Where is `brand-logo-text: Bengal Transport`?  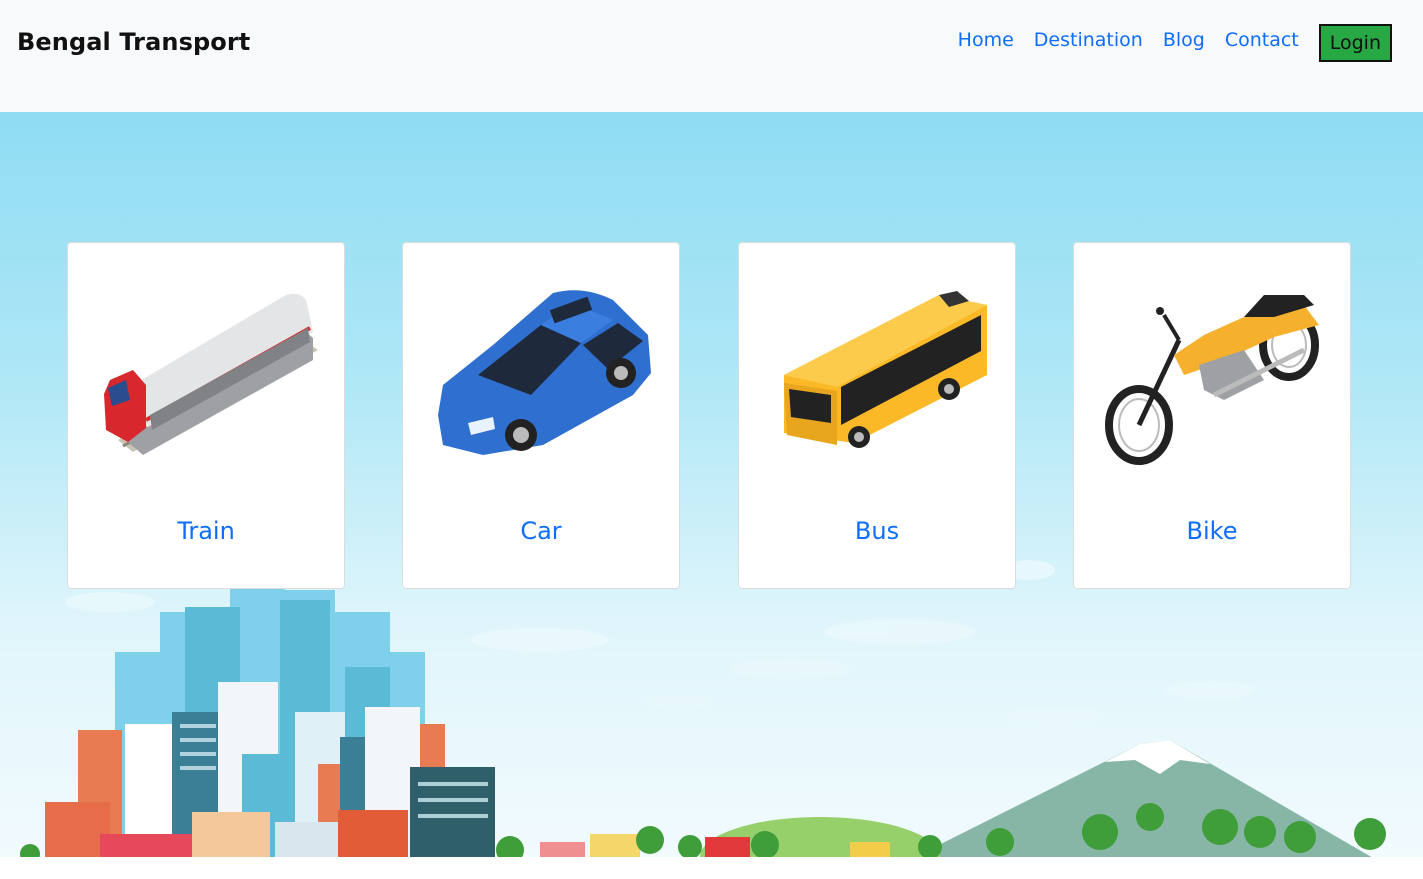 brand-logo-text: Bengal Transport is located at coordinates (133, 42).